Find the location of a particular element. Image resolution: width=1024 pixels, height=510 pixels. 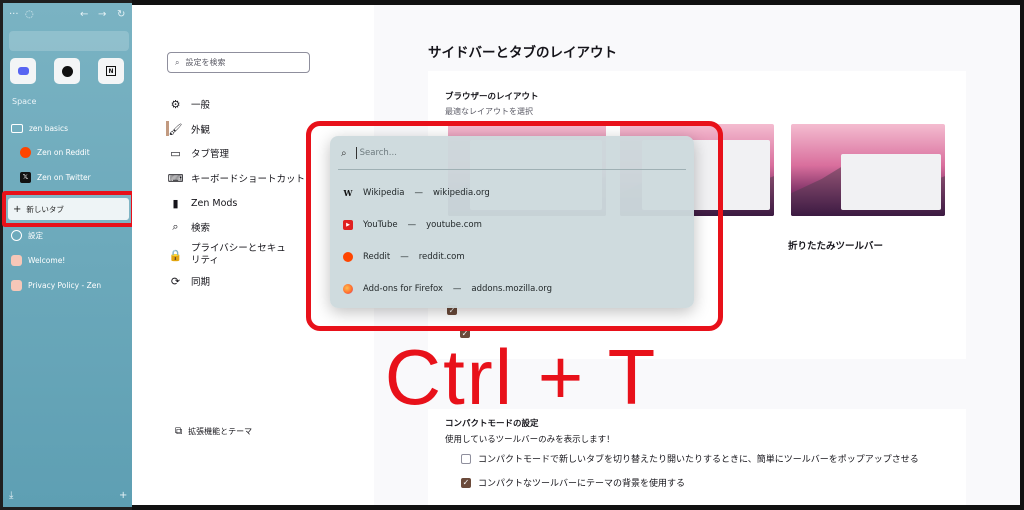

pinned-github-tab is located at coordinates (67, 71).